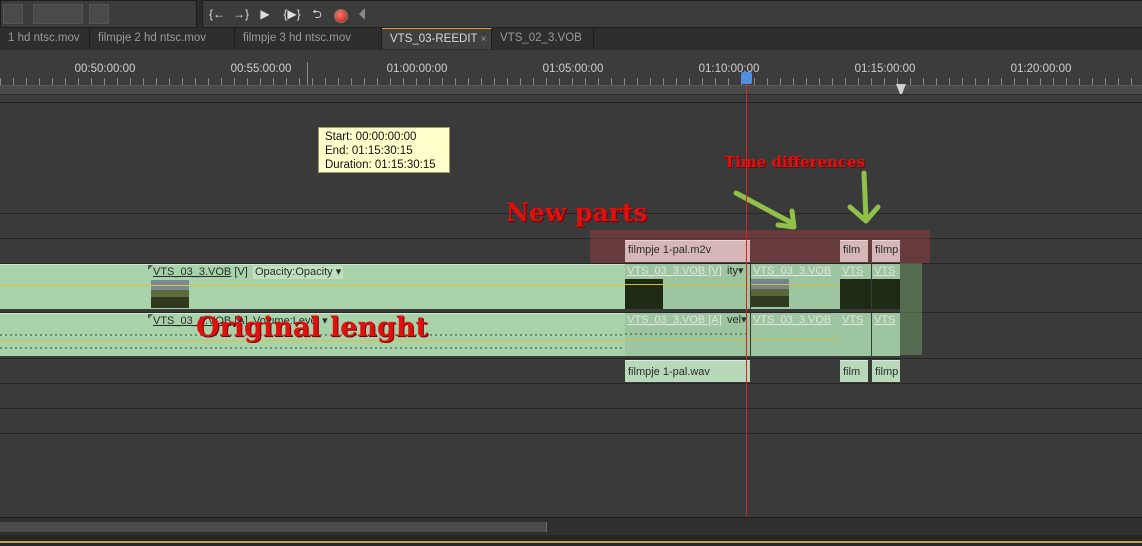  What do you see at coordinates (341, 16) in the screenshot?
I see `record-icon` at bounding box center [341, 16].